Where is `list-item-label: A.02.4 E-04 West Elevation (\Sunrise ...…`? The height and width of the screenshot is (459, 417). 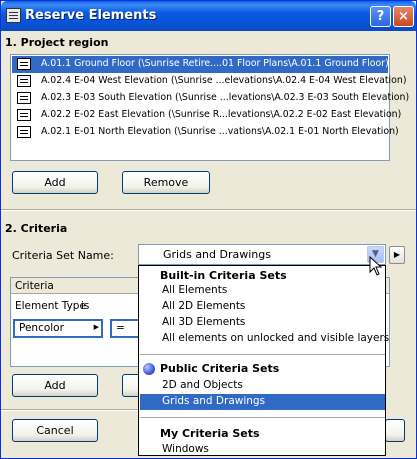 list-item-label: A.02.4 E-04 West Elevation (\Sunrise ...… is located at coordinates (224, 80).